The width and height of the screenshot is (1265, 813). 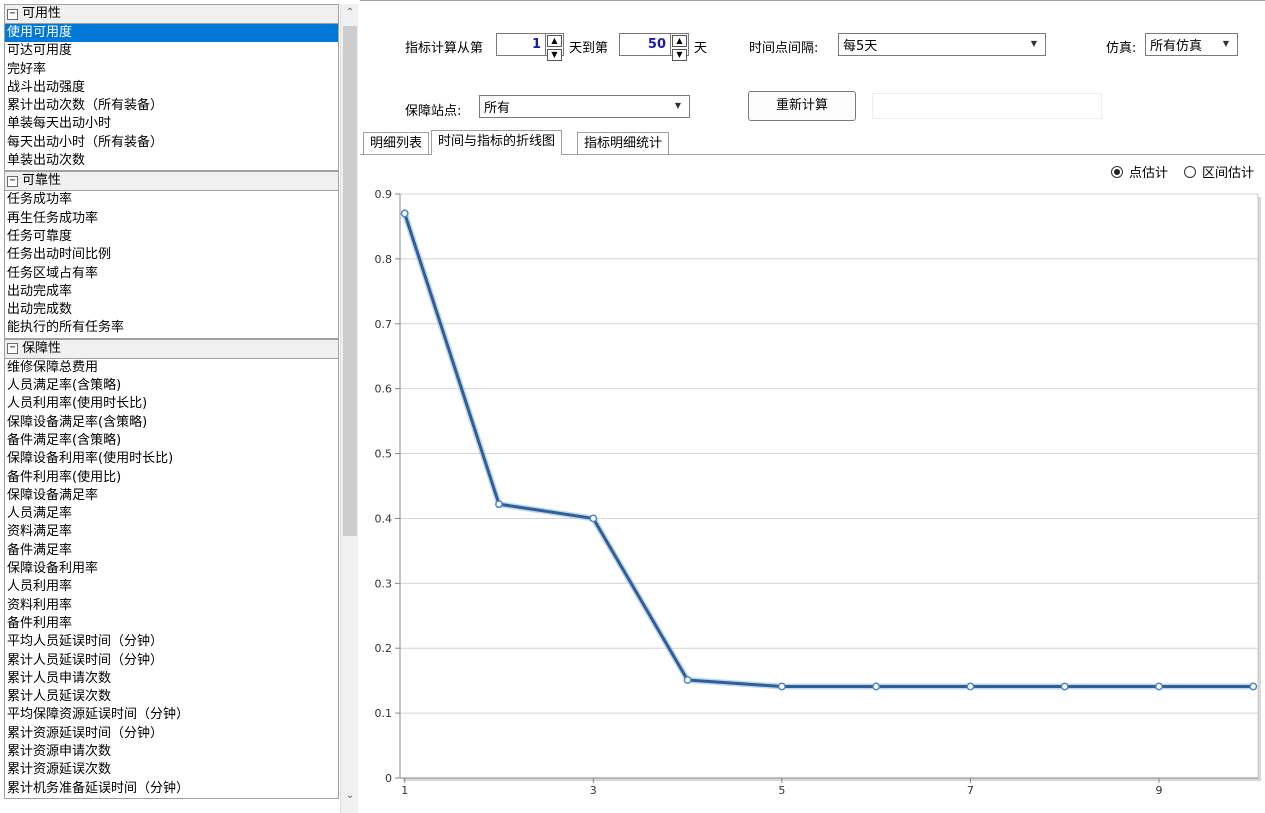 I want to click on x-tick-label: 9, so click(x=1159, y=790).